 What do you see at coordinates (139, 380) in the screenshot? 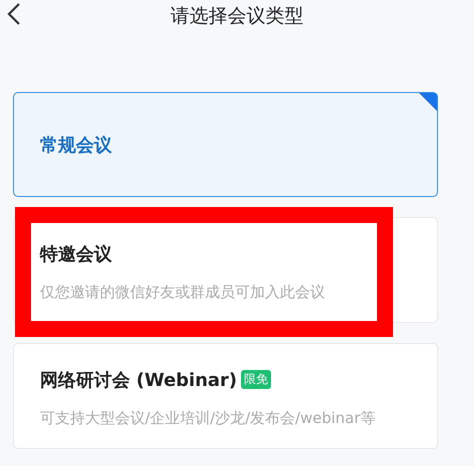
I see `meeting-type-title: 网络研讨会 (Webinar)` at bounding box center [139, 380].